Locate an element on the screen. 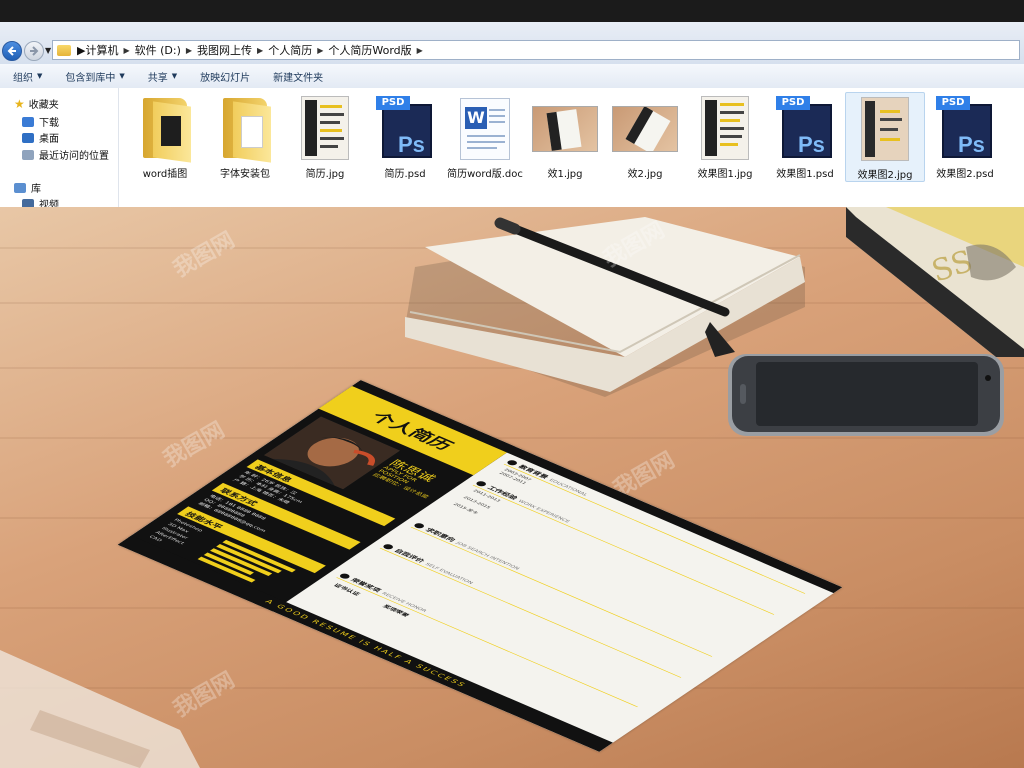  file-item: Ps PSD 效果图2.psd is located at coordinates (965, 137).